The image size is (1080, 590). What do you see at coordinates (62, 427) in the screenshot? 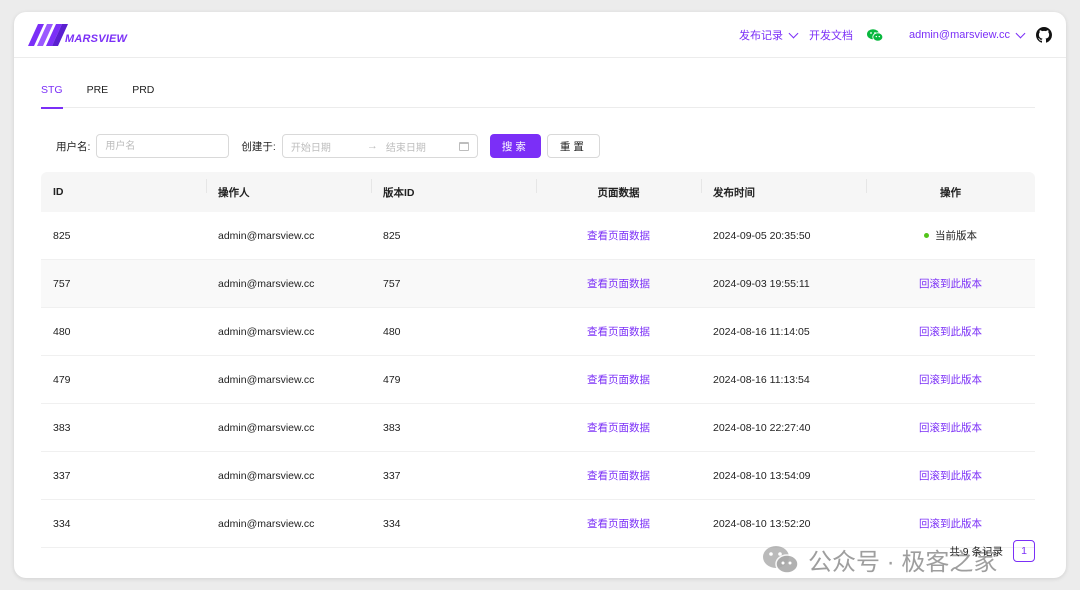
I see `cell-id: 383` at bounding box center [62, 427].